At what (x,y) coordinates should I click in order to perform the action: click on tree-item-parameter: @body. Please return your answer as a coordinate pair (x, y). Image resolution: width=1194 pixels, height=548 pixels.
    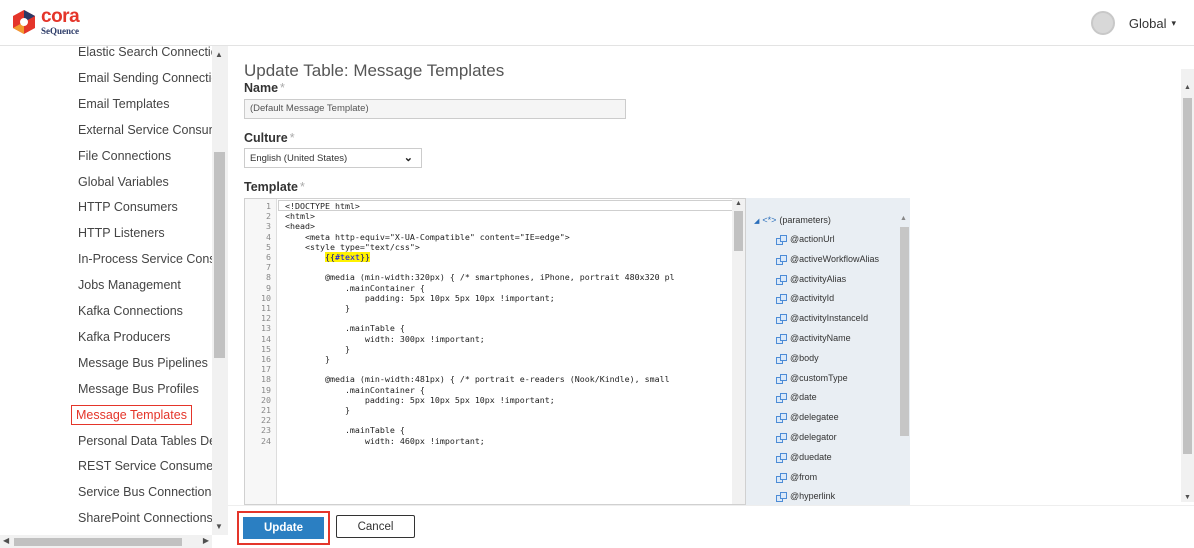
    Looking at the image, I should click on (797, 358).